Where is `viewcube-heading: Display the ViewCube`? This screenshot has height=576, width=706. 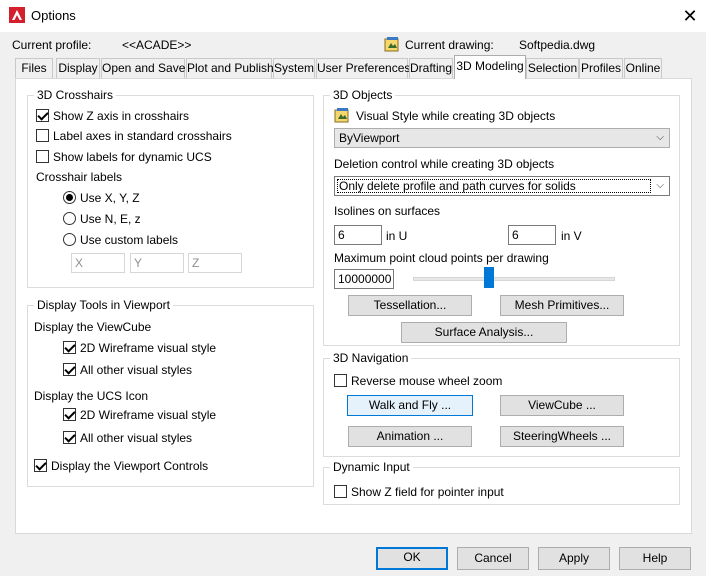
viewcube-heading: Display the ViewCube is located at coordinates (93, 327).